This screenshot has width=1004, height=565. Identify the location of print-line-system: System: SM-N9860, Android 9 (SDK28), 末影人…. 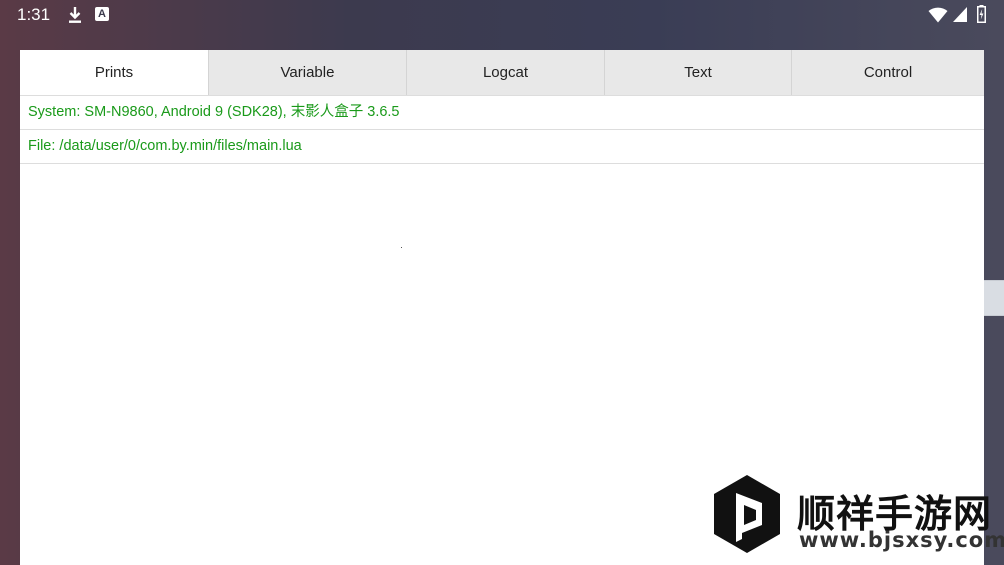
(502, 113).